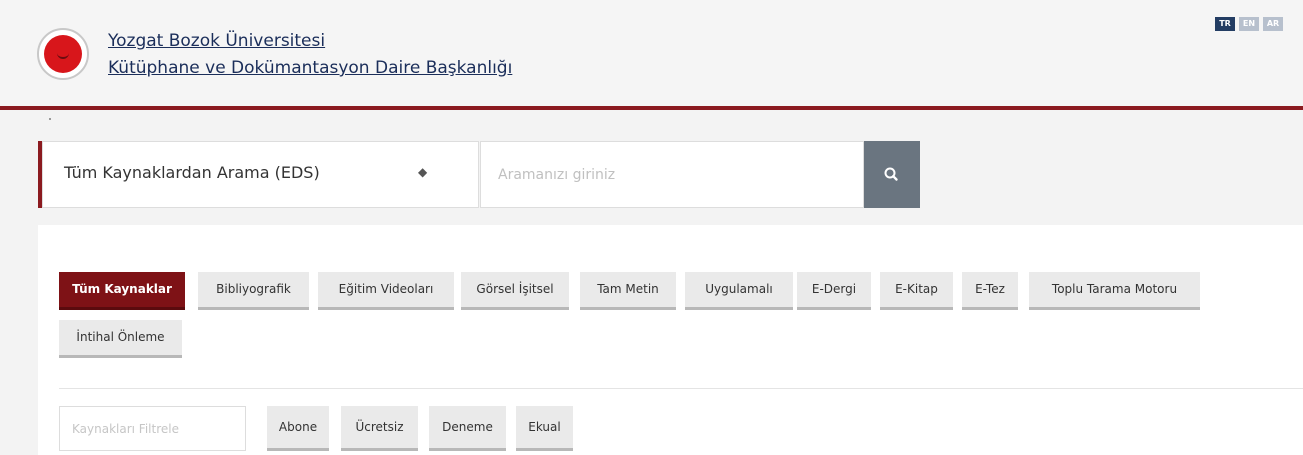 This screenshot has height=455, width=1303. Describe the element at coordinates (628, 291) in the screenshot. I see `tab-tam-metin: Tam Metin` at that location.